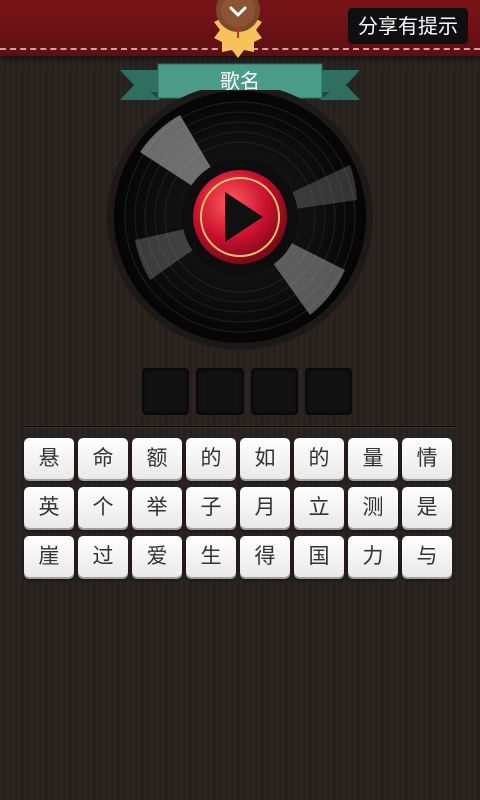  Describe the element at coordinates (265, 458) in the screenshot. I see `character-key: 如` at that location.